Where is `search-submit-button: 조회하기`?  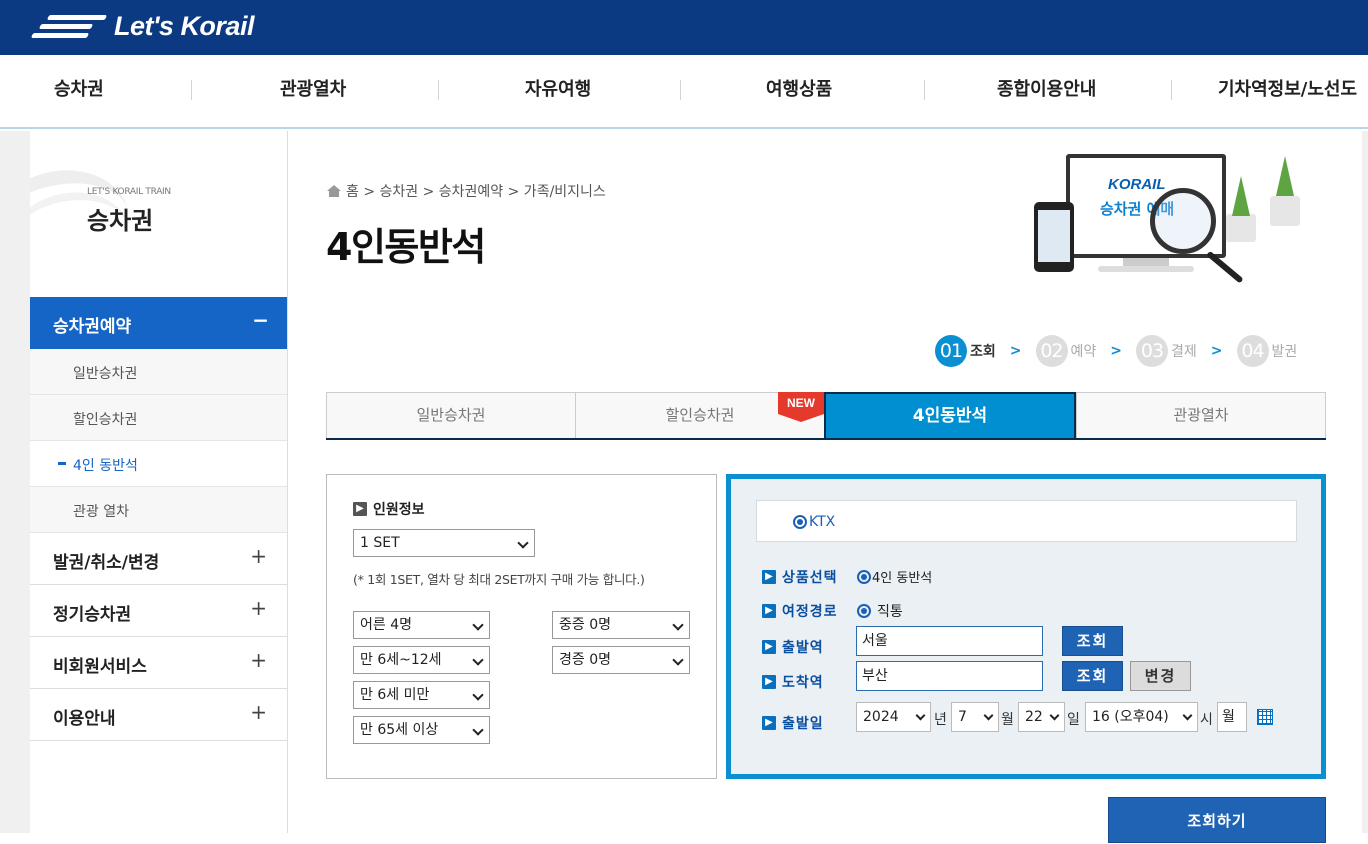
search-submit-button: 조회하기 is located at coordinates (1217, 820).